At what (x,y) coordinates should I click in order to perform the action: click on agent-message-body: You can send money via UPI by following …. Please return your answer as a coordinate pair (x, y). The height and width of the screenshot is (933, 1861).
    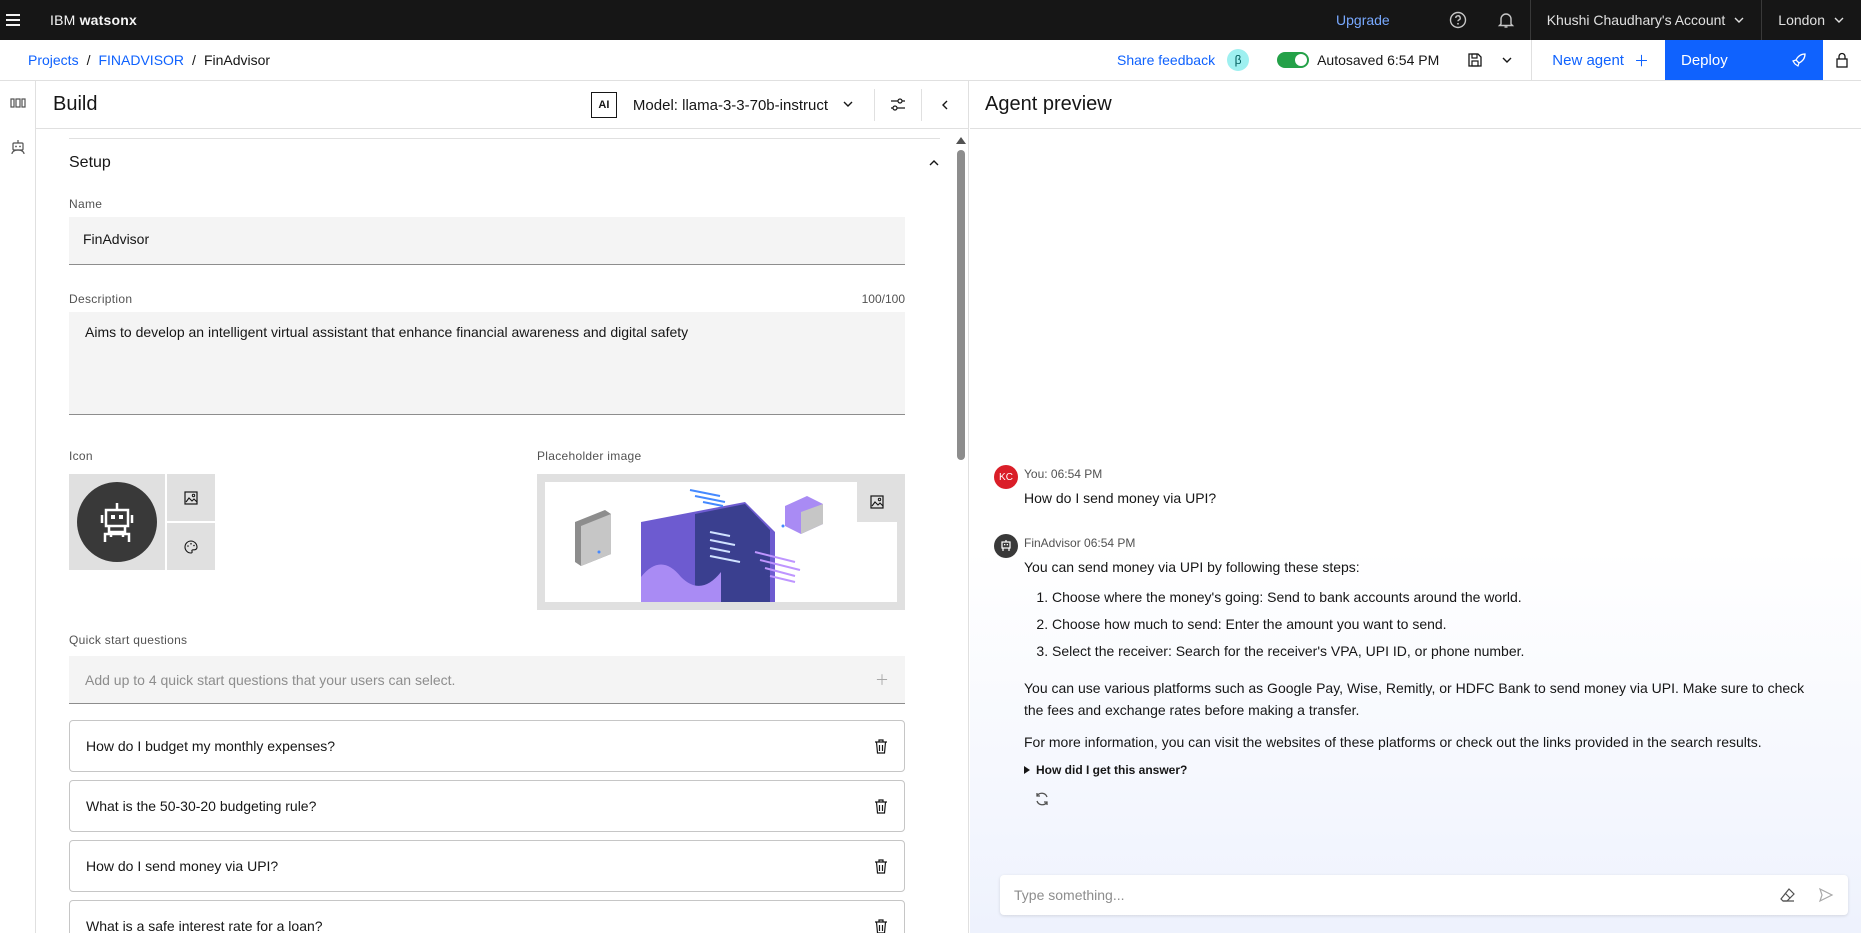
    Looking at the image, I should click on (1419, 654).